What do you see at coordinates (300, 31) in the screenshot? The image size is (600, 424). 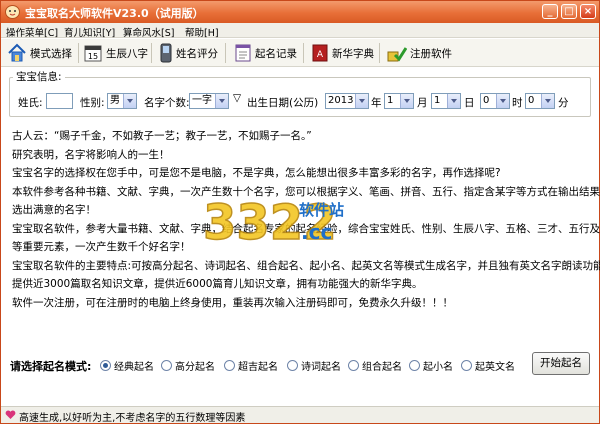 I see `menu-bar: 操作菜单[C] 育儿知识[Y] 算命风水[S] 帮助[H]` at bounding box center [300, 31].